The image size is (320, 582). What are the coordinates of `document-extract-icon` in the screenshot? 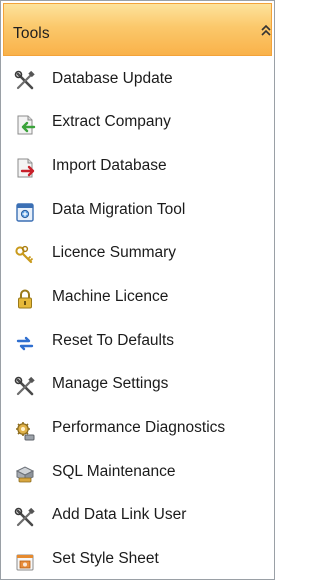 It's located at (25, 125).